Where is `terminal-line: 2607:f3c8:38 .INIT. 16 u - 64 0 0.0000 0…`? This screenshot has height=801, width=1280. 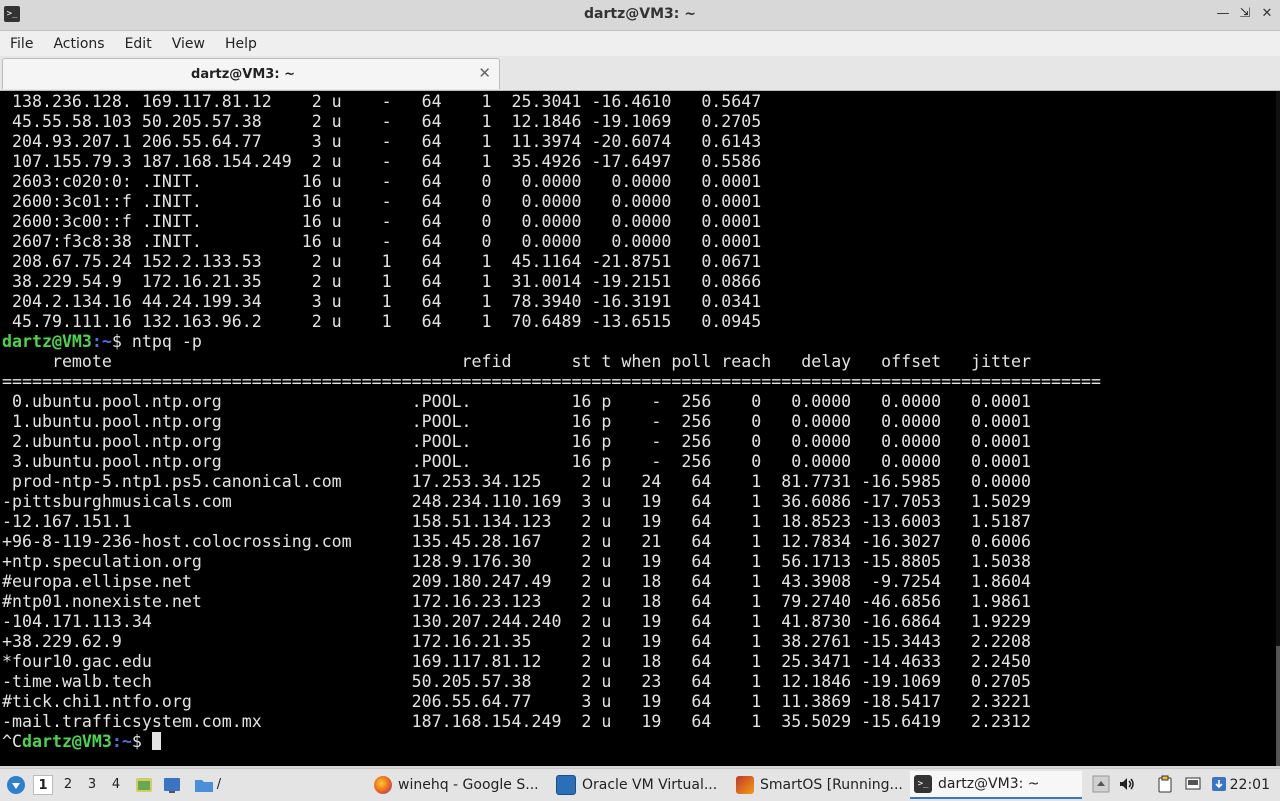 terminal-line: 2607:f3c8:38 .INIT. 16 u - 64 0 0.0000 0… is located at coordinates (382, 241).